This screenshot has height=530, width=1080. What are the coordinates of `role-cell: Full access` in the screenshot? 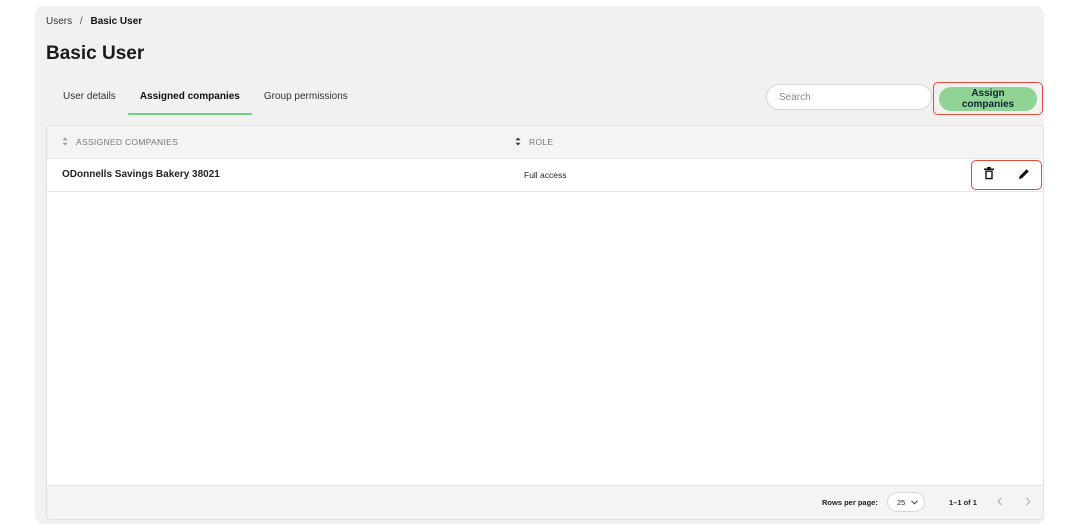 It's located at (545, 175).